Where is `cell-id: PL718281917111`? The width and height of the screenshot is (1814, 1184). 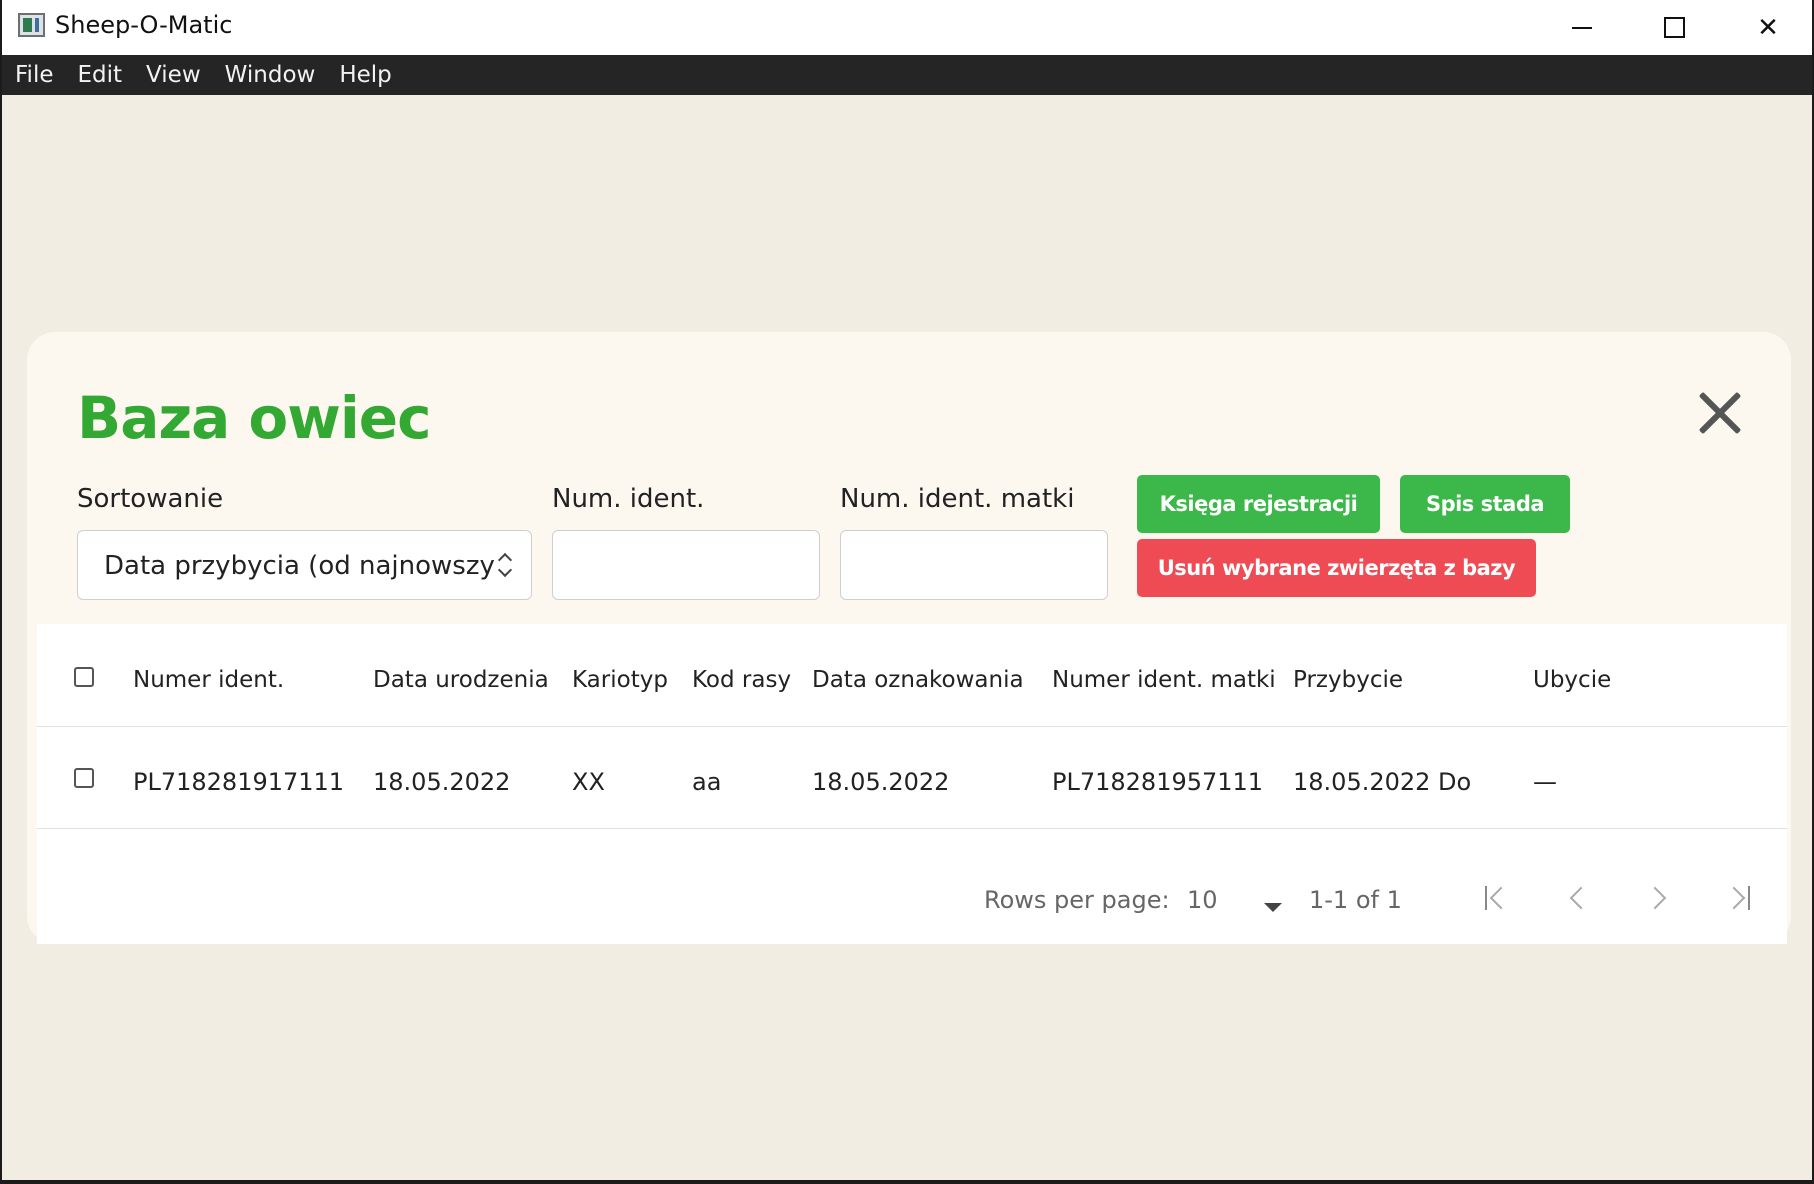
cell-id: PL718281917111 is located at coordinates (239, 782).